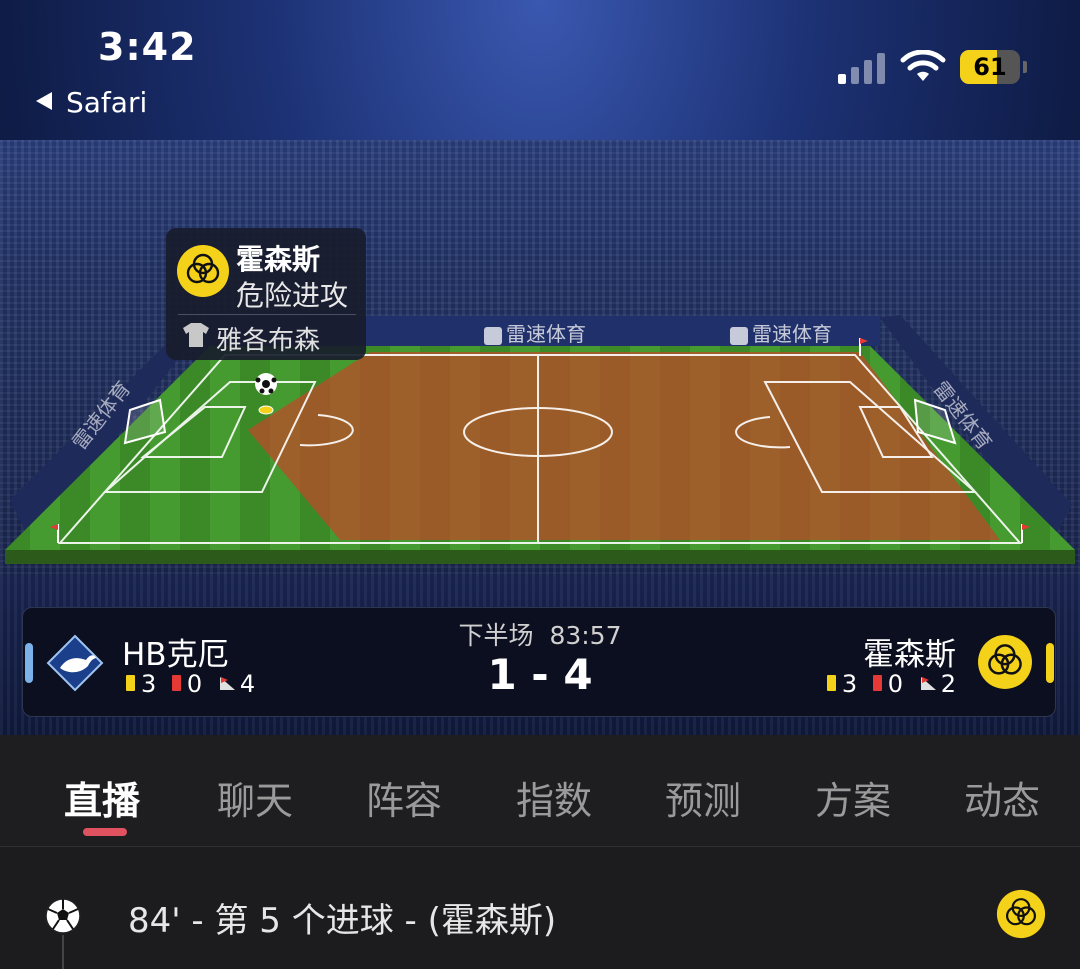  What do you see at coordinates (540, 635) in the screenshot?
I see `match-period: 下半场 83:57` at bounding box center [540, 635].